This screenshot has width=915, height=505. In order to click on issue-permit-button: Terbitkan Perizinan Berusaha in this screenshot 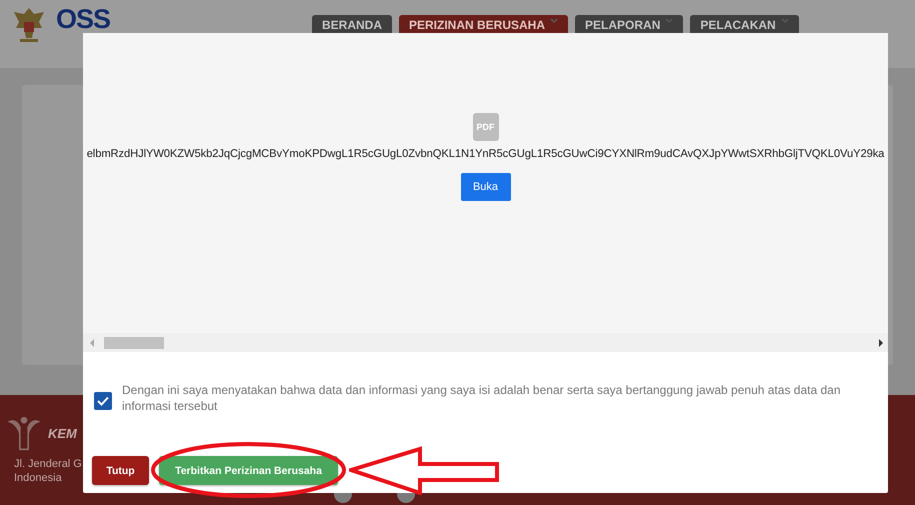, I will do `click(248, 470)`.